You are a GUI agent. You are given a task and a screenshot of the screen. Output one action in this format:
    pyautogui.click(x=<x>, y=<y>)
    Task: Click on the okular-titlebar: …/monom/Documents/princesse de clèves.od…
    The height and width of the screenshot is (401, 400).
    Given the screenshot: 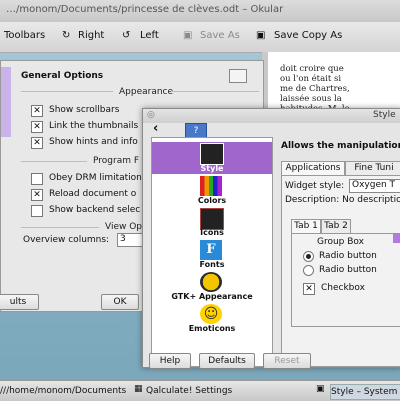 What is the action you would take?
    pyautogui.click(x=200, y=11)
    